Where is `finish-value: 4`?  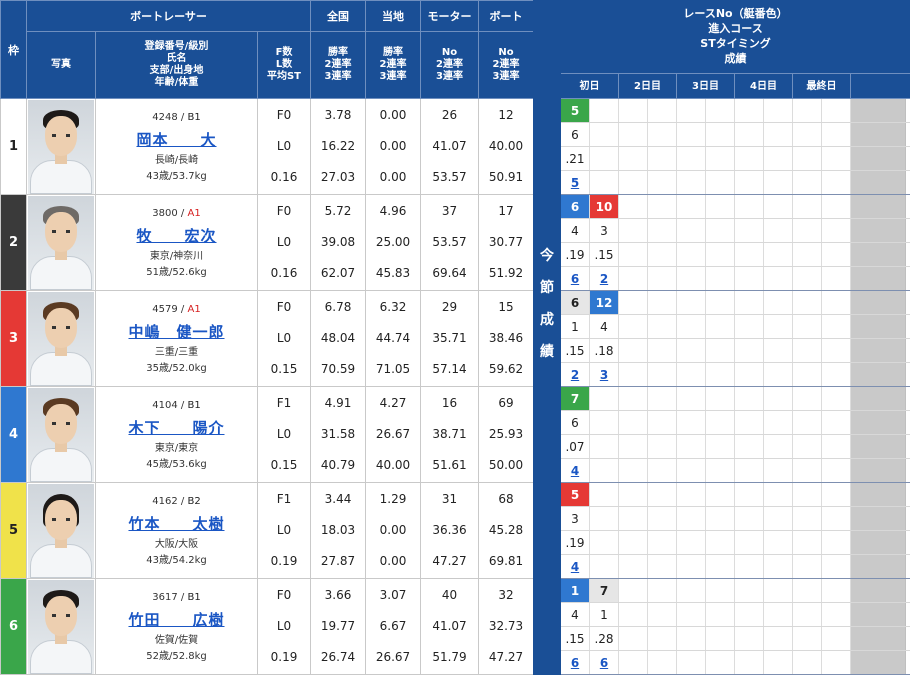 finish-value: 4 is located at coordinates (575, 471).